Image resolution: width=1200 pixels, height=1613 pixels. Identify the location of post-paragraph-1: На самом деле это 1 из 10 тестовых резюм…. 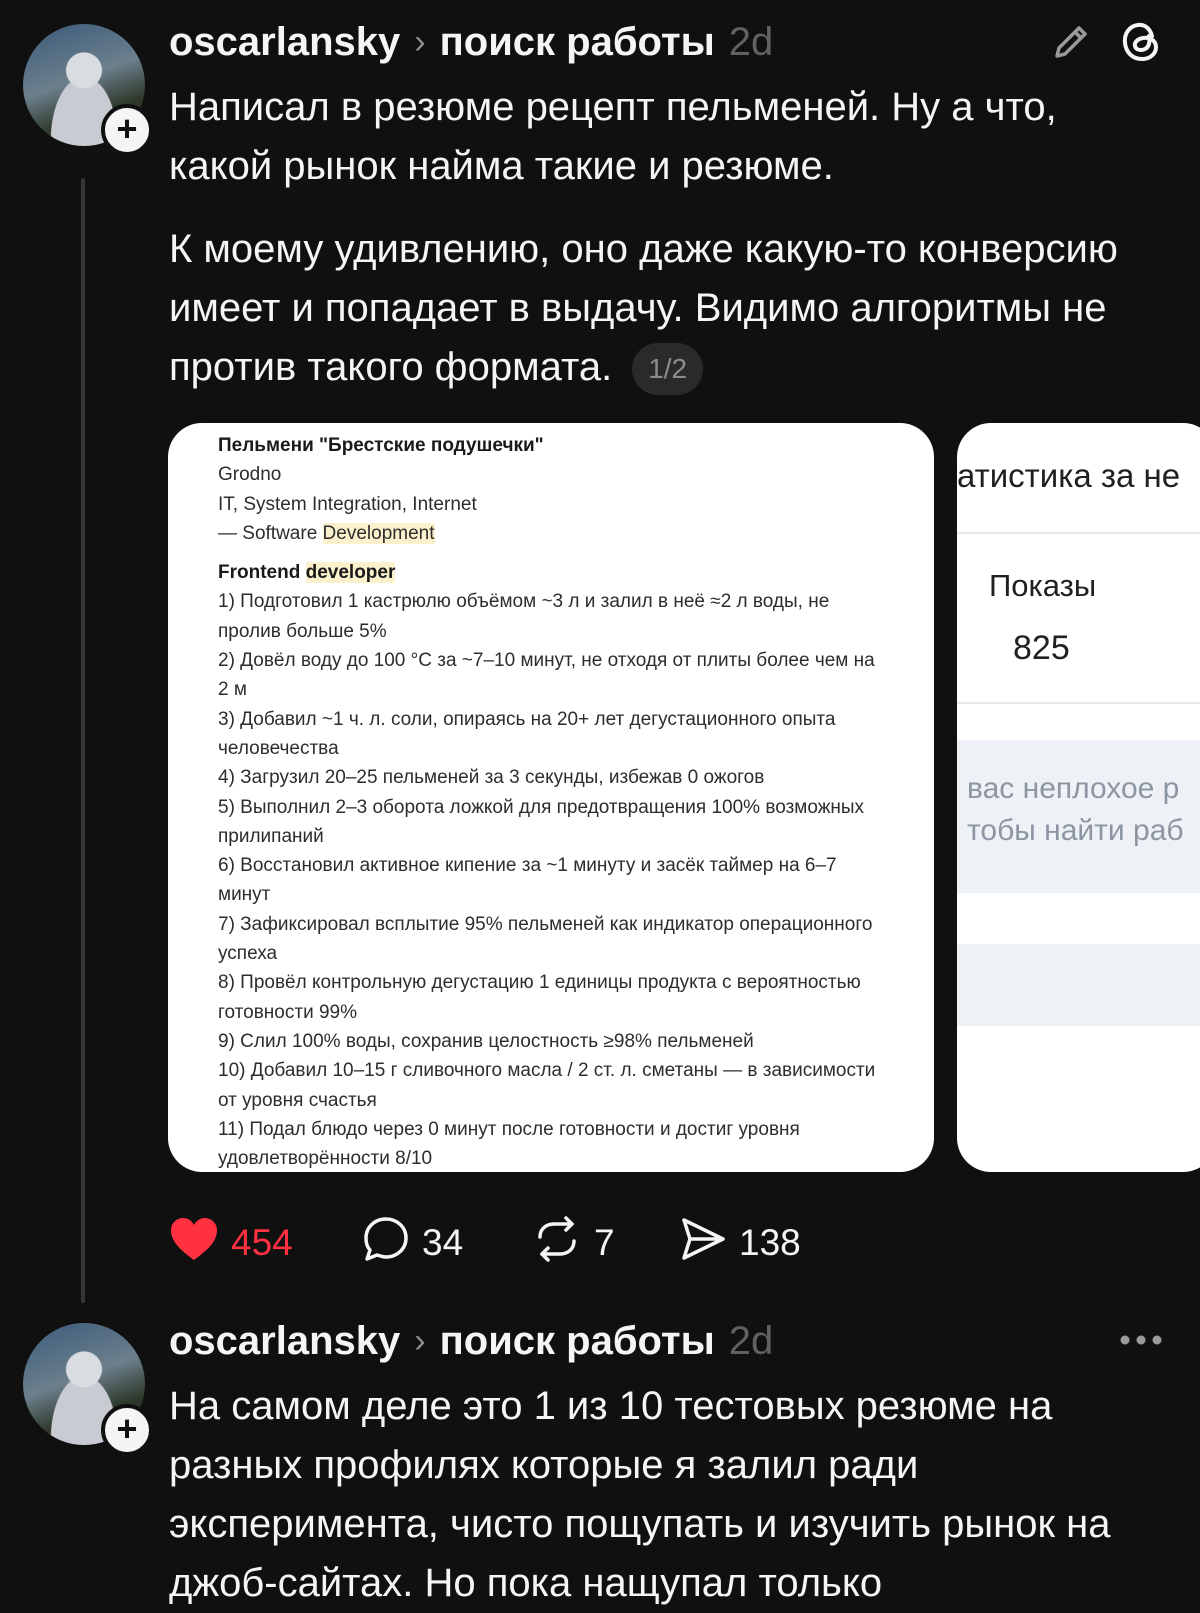
(640, 1494).